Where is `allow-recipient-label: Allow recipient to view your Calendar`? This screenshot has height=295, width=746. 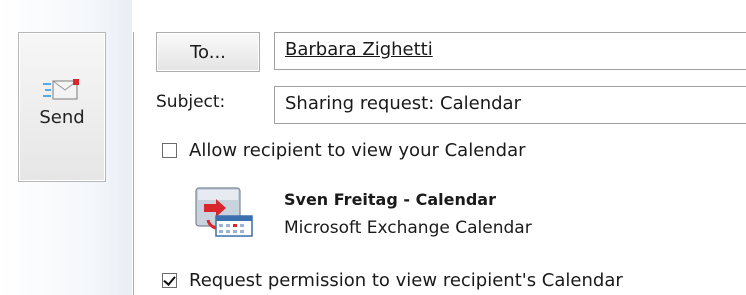
allow-recipient-label: Allow recipient to view your Calendar is located at coordinates (357, 150).